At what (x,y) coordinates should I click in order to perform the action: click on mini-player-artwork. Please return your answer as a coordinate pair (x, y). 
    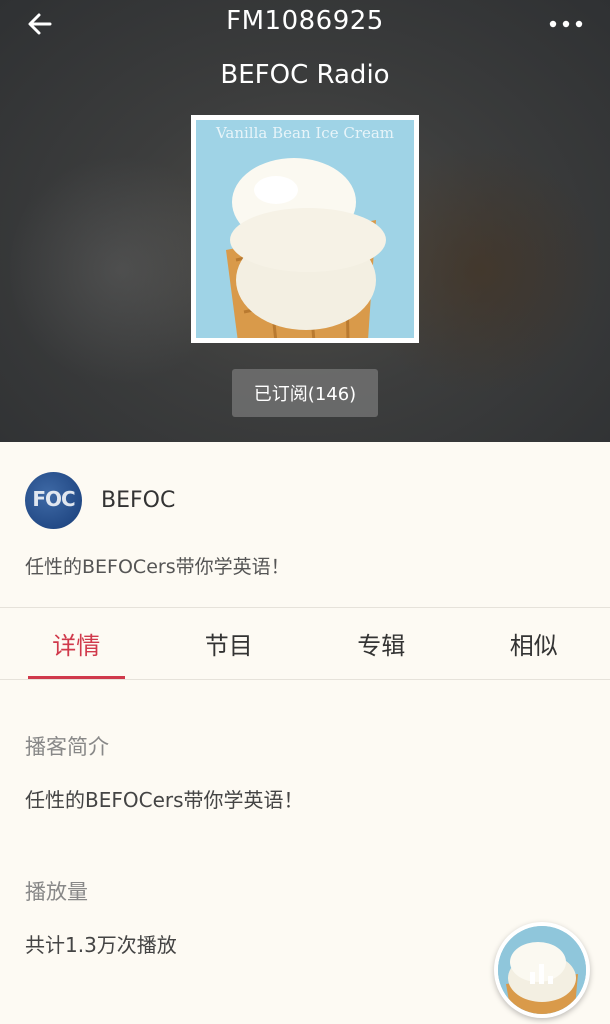
    Looking at the image, I should click on (542, 970).